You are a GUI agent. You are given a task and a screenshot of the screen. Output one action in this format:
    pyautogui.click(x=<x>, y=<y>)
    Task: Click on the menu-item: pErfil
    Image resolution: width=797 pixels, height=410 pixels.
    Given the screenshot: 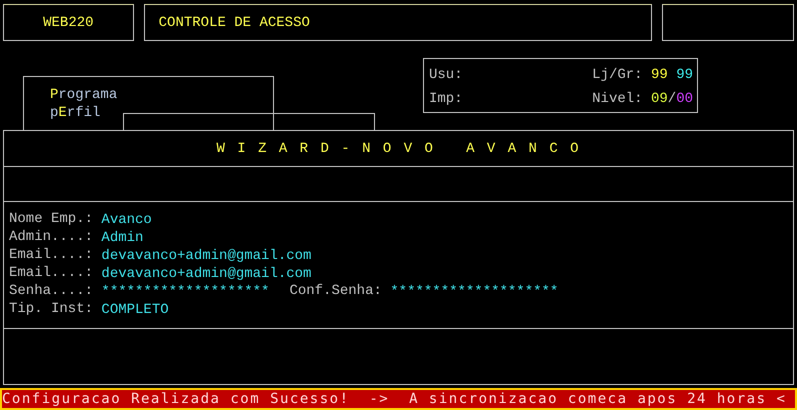 What is the action you would take?
    pyautogui.click(x=161, y=113)
    